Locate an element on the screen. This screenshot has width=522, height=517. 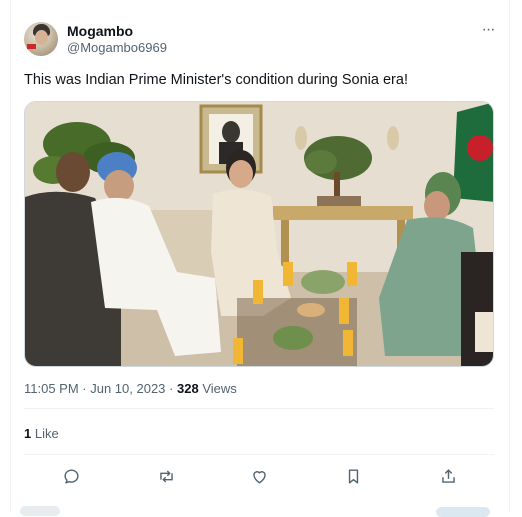
likes-label: Like is located at coordinates (46, 433).